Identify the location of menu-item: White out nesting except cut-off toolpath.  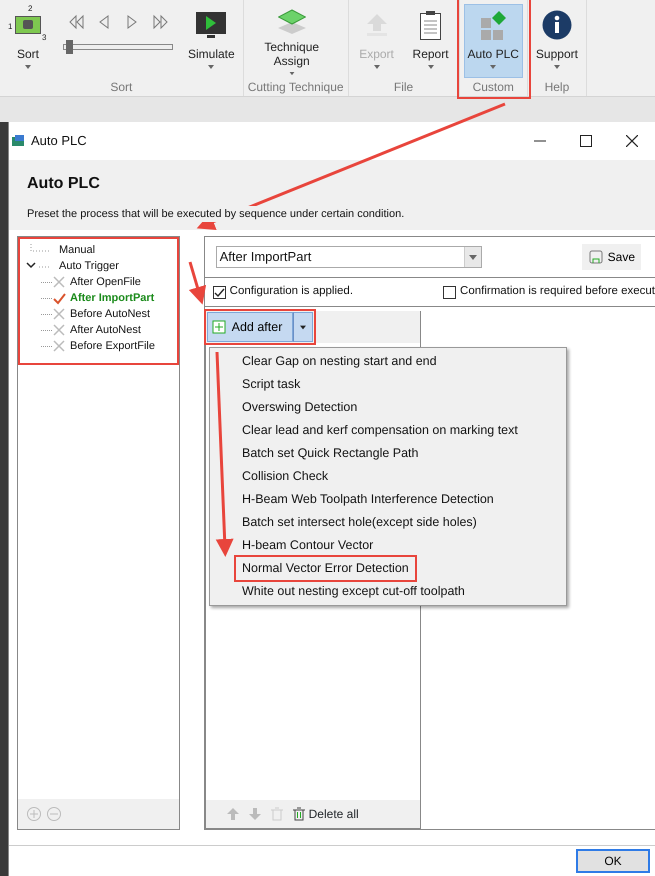
(353, 591).